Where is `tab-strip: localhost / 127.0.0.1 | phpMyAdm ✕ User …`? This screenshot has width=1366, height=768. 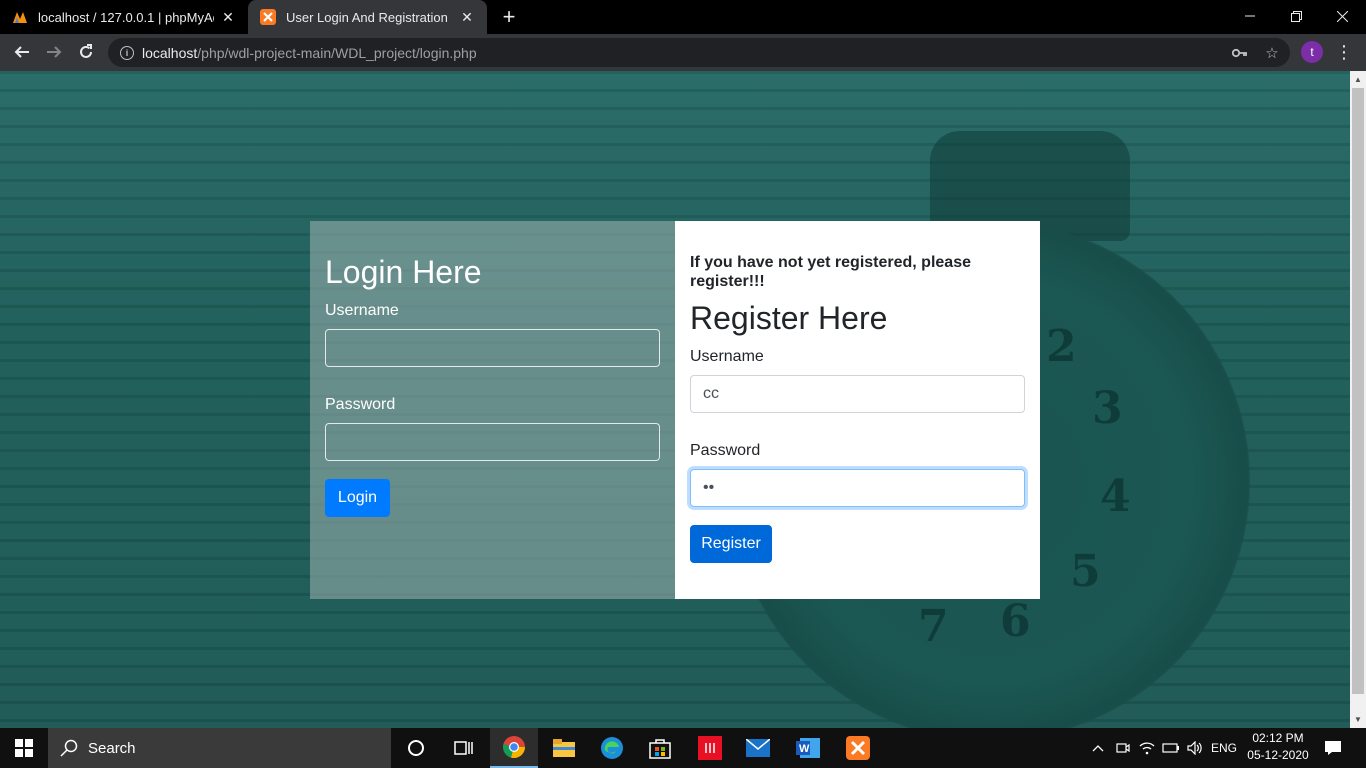 tab-strip: localhost / 127.0.0.1 | phpMyAdm ✕ User … is located at coordinates (683, 17).